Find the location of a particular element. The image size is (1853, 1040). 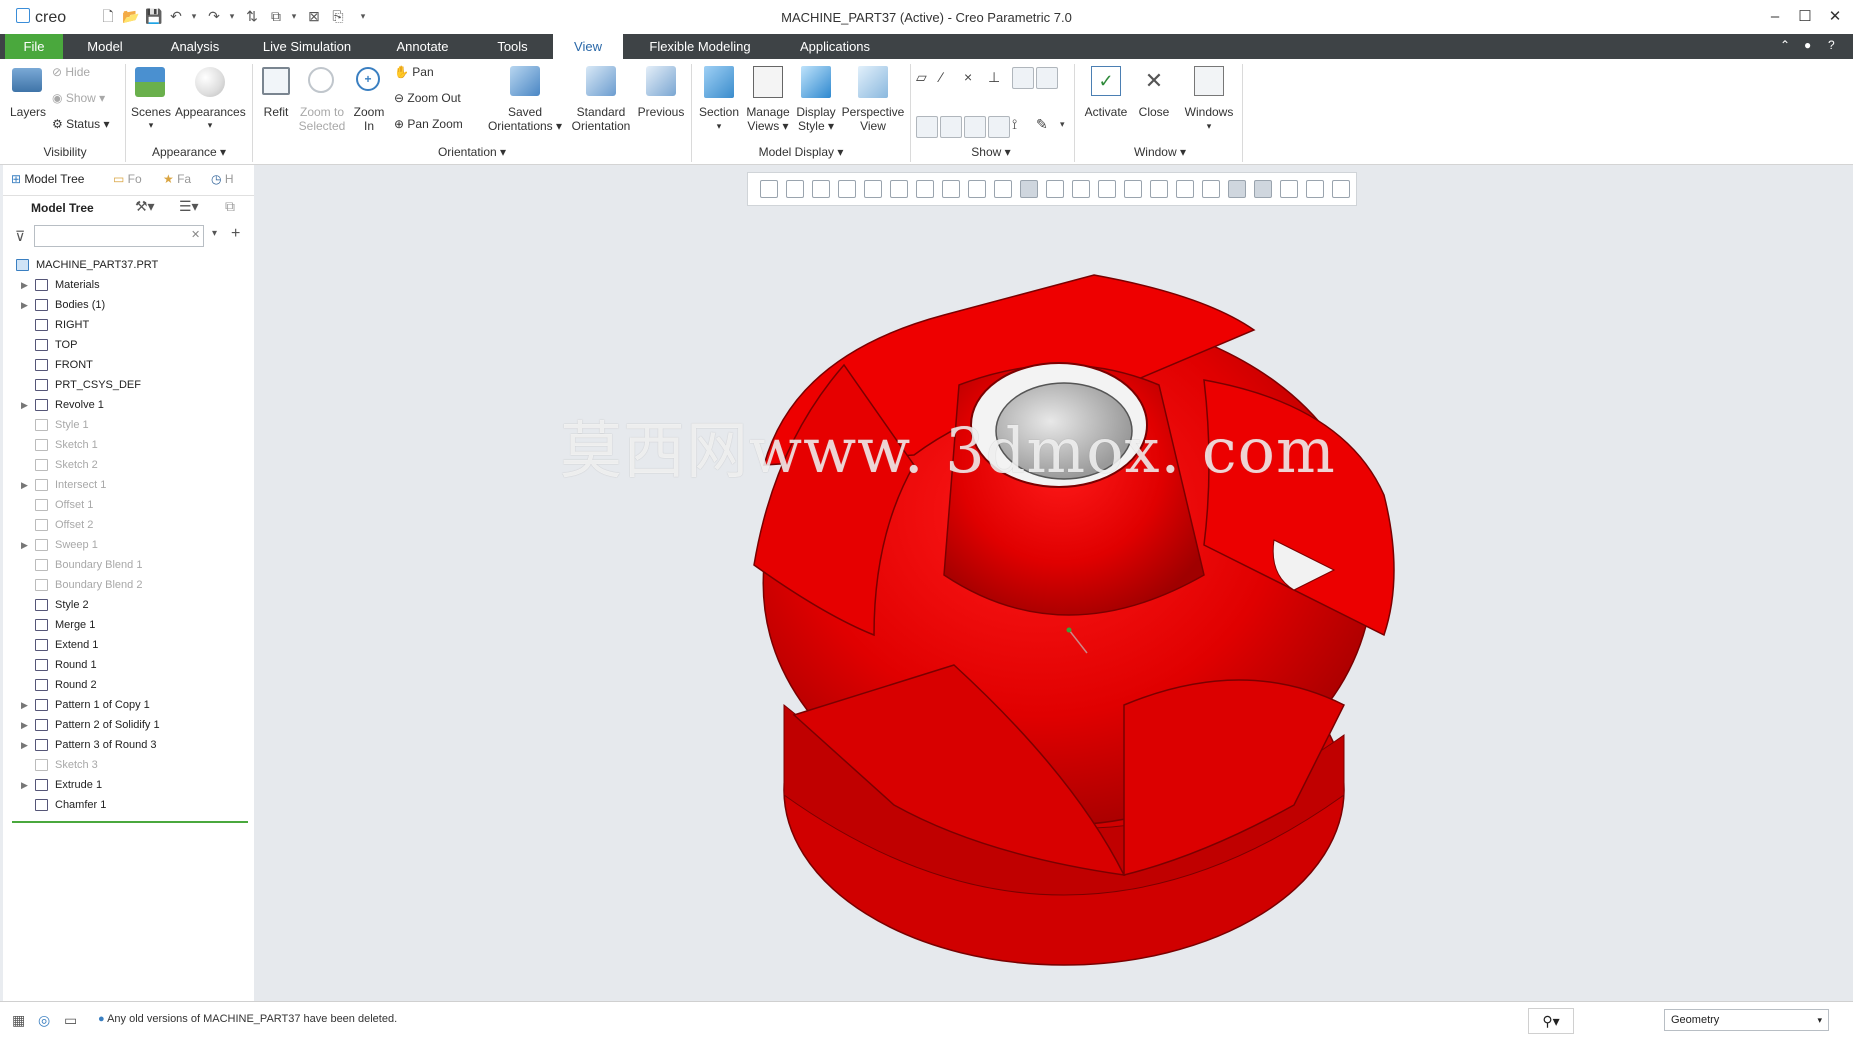

previous-icon is located at coordinates (951, 189).